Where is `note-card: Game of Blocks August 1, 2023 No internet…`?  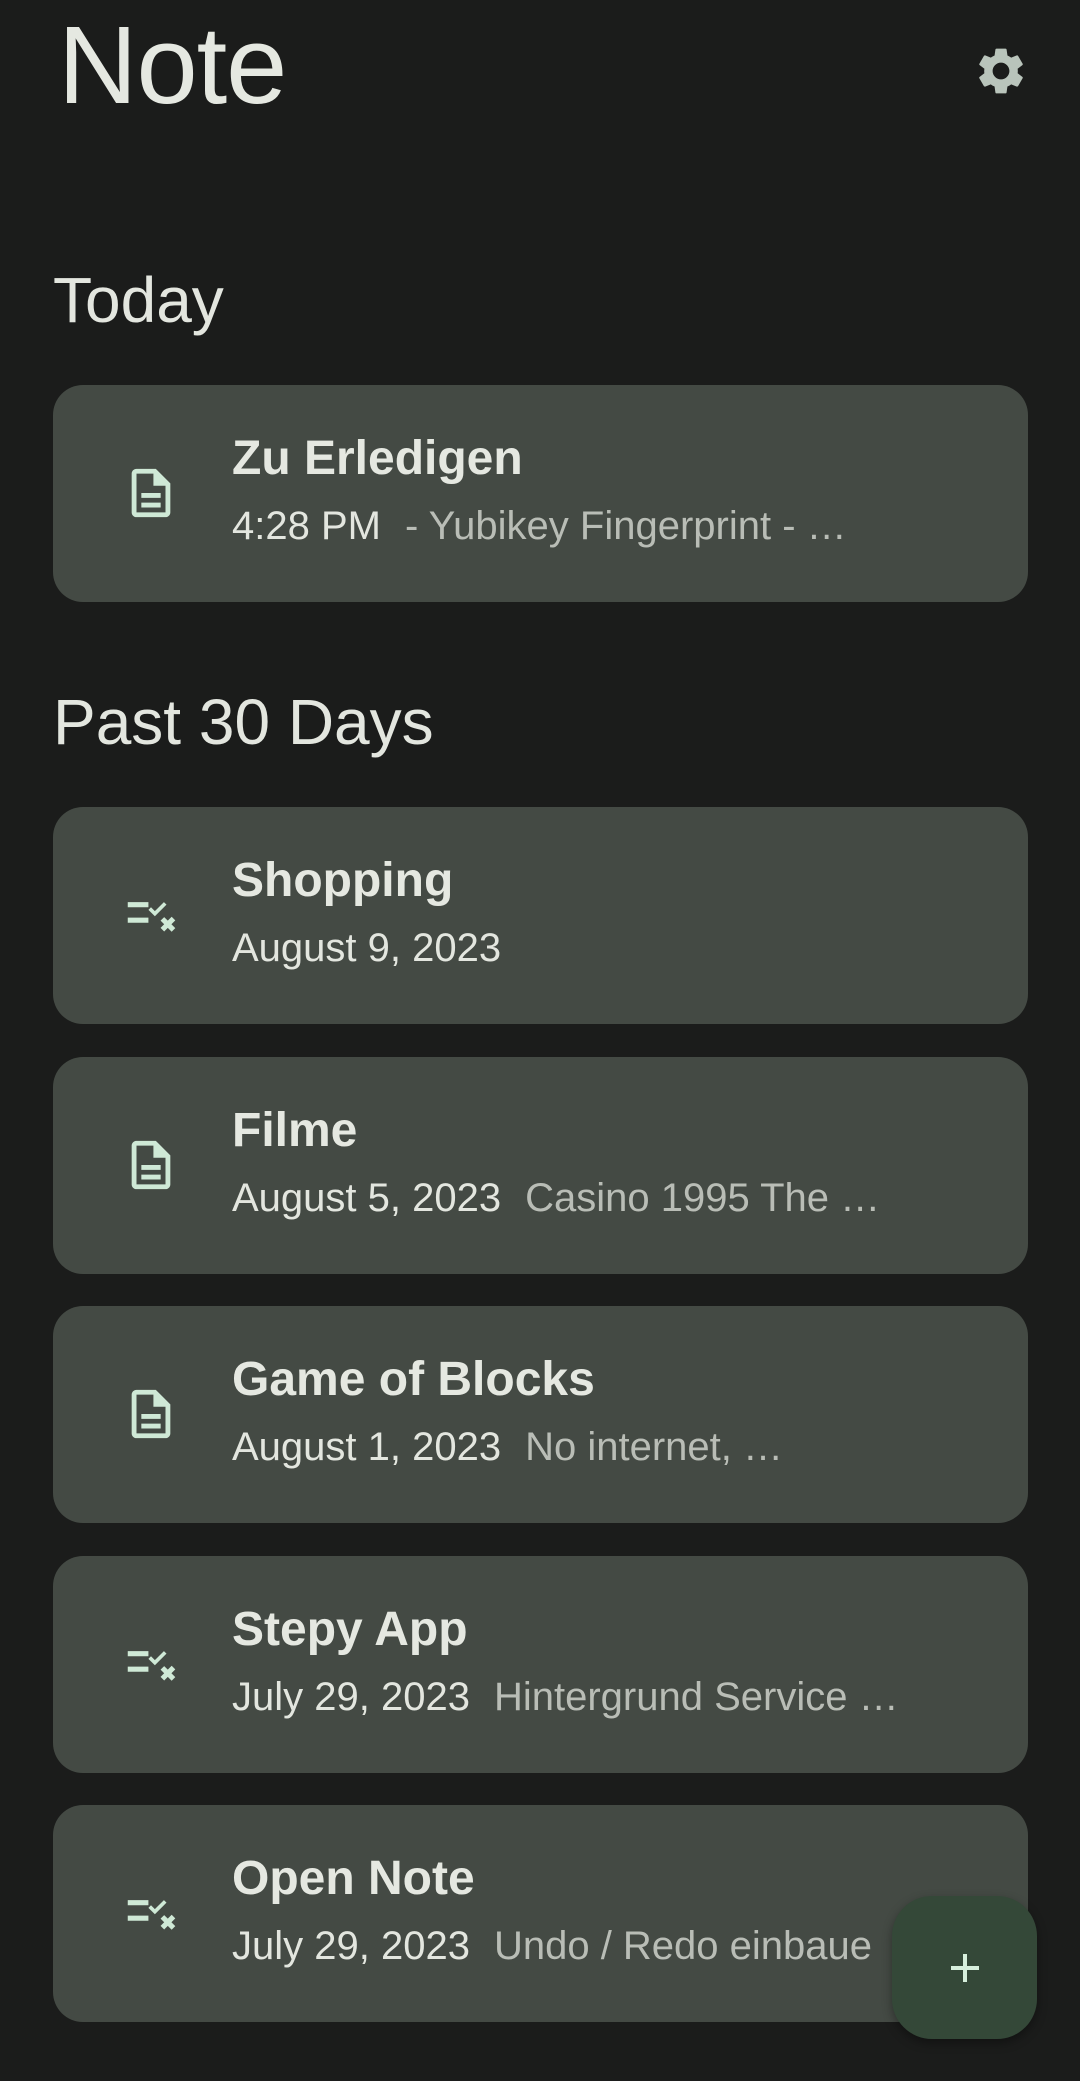 note-card: Game of Blocks August 1, 2023 No internet… is located at coordinates (540, 1414).